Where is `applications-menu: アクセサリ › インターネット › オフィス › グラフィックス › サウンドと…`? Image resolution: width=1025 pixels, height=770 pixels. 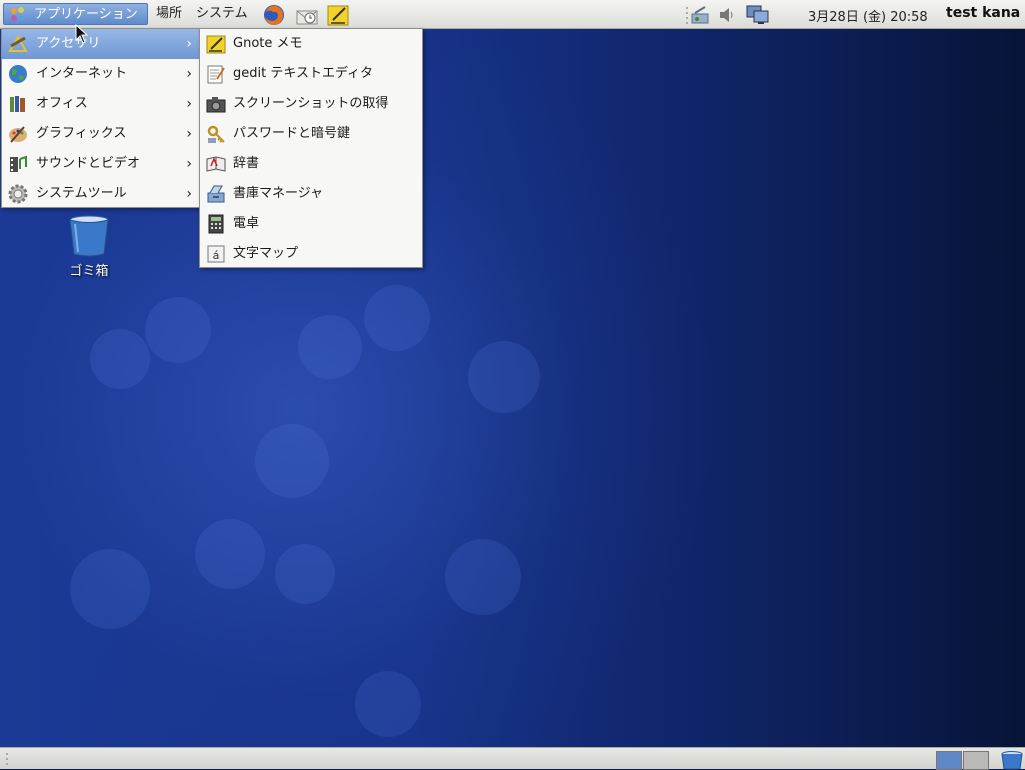 applications-menu: アクセサリ › インターネット › オフィス › グラフィックス › サウンドと… is located at coordinates (101, 118).